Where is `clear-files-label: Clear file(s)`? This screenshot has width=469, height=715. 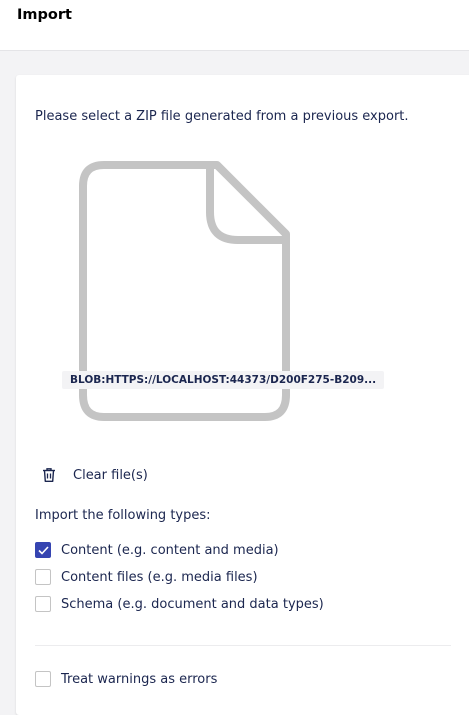
clear-files-label: Clear file(s) is located at coordinates (110, 475).